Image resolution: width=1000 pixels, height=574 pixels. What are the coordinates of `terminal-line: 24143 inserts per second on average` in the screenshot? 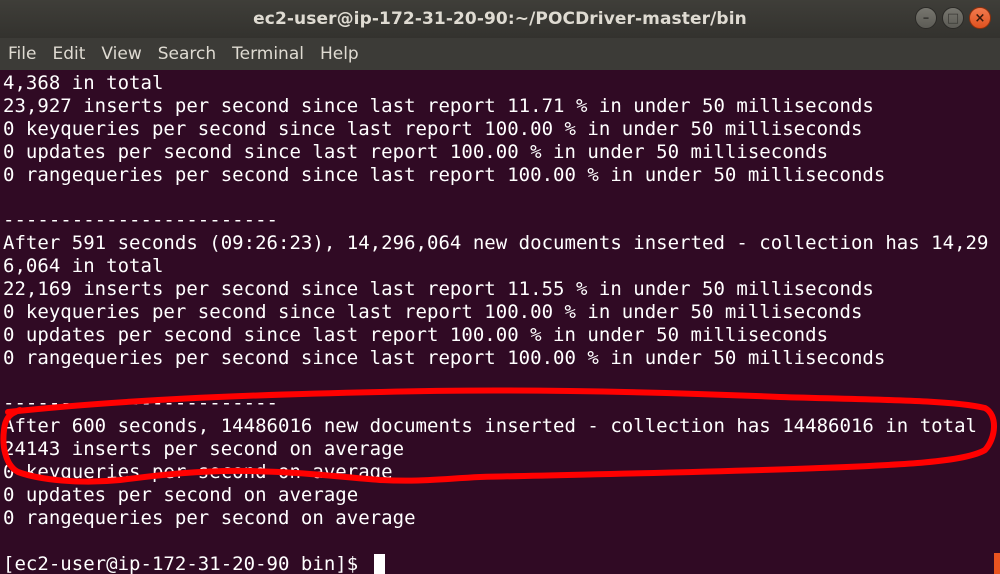 It's located at (204, 449).